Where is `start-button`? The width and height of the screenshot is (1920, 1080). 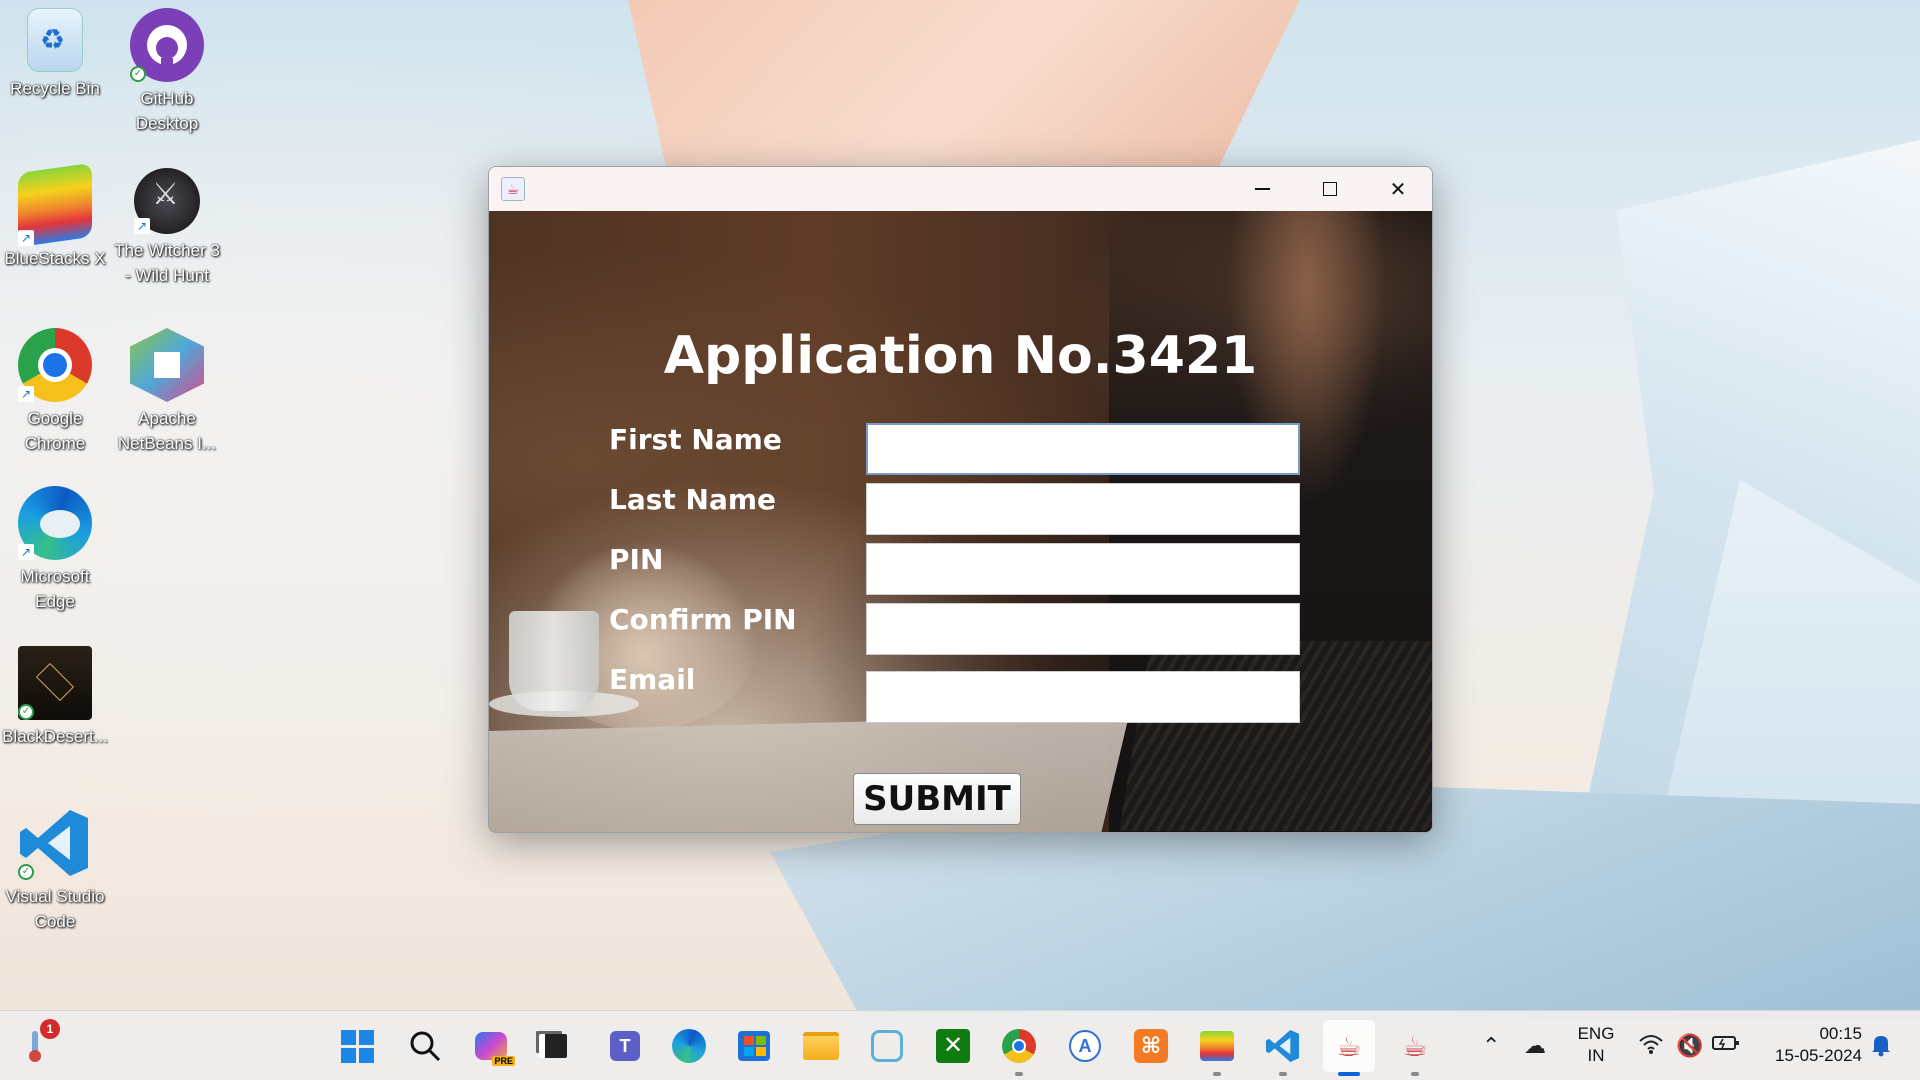 start-button is located at coordinates (357, 1046).